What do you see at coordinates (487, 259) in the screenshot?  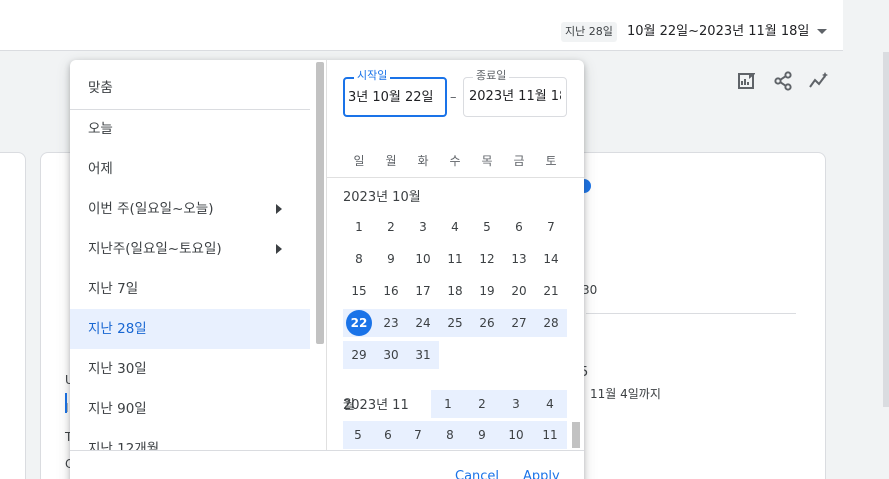 I see `calendar-day: 12` at bounding box center [487, 259].